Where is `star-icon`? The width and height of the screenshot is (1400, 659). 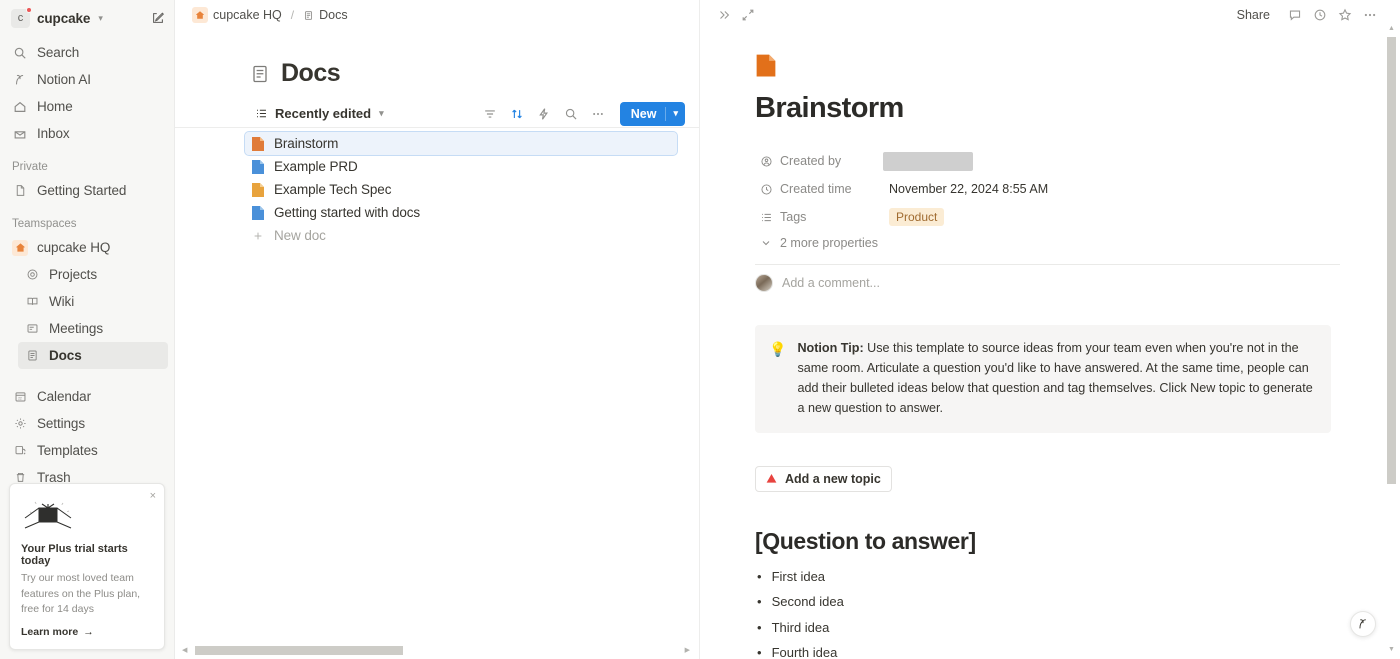 star-icon is located at coordinates (1345, 15).